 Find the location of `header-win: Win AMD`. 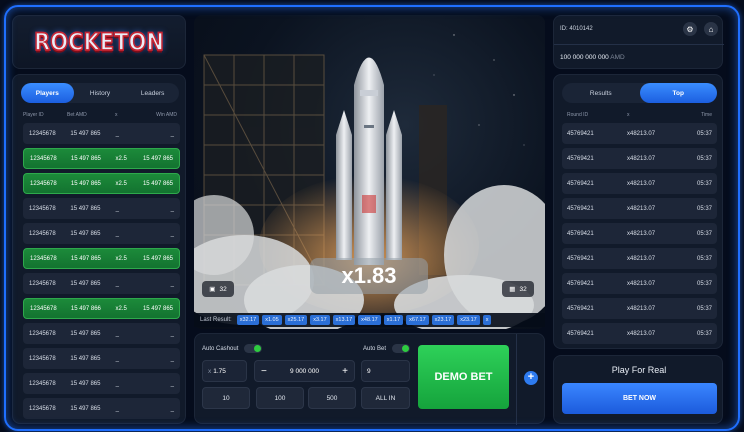

header-win: Win AMD is located at coordinates (166, 115).